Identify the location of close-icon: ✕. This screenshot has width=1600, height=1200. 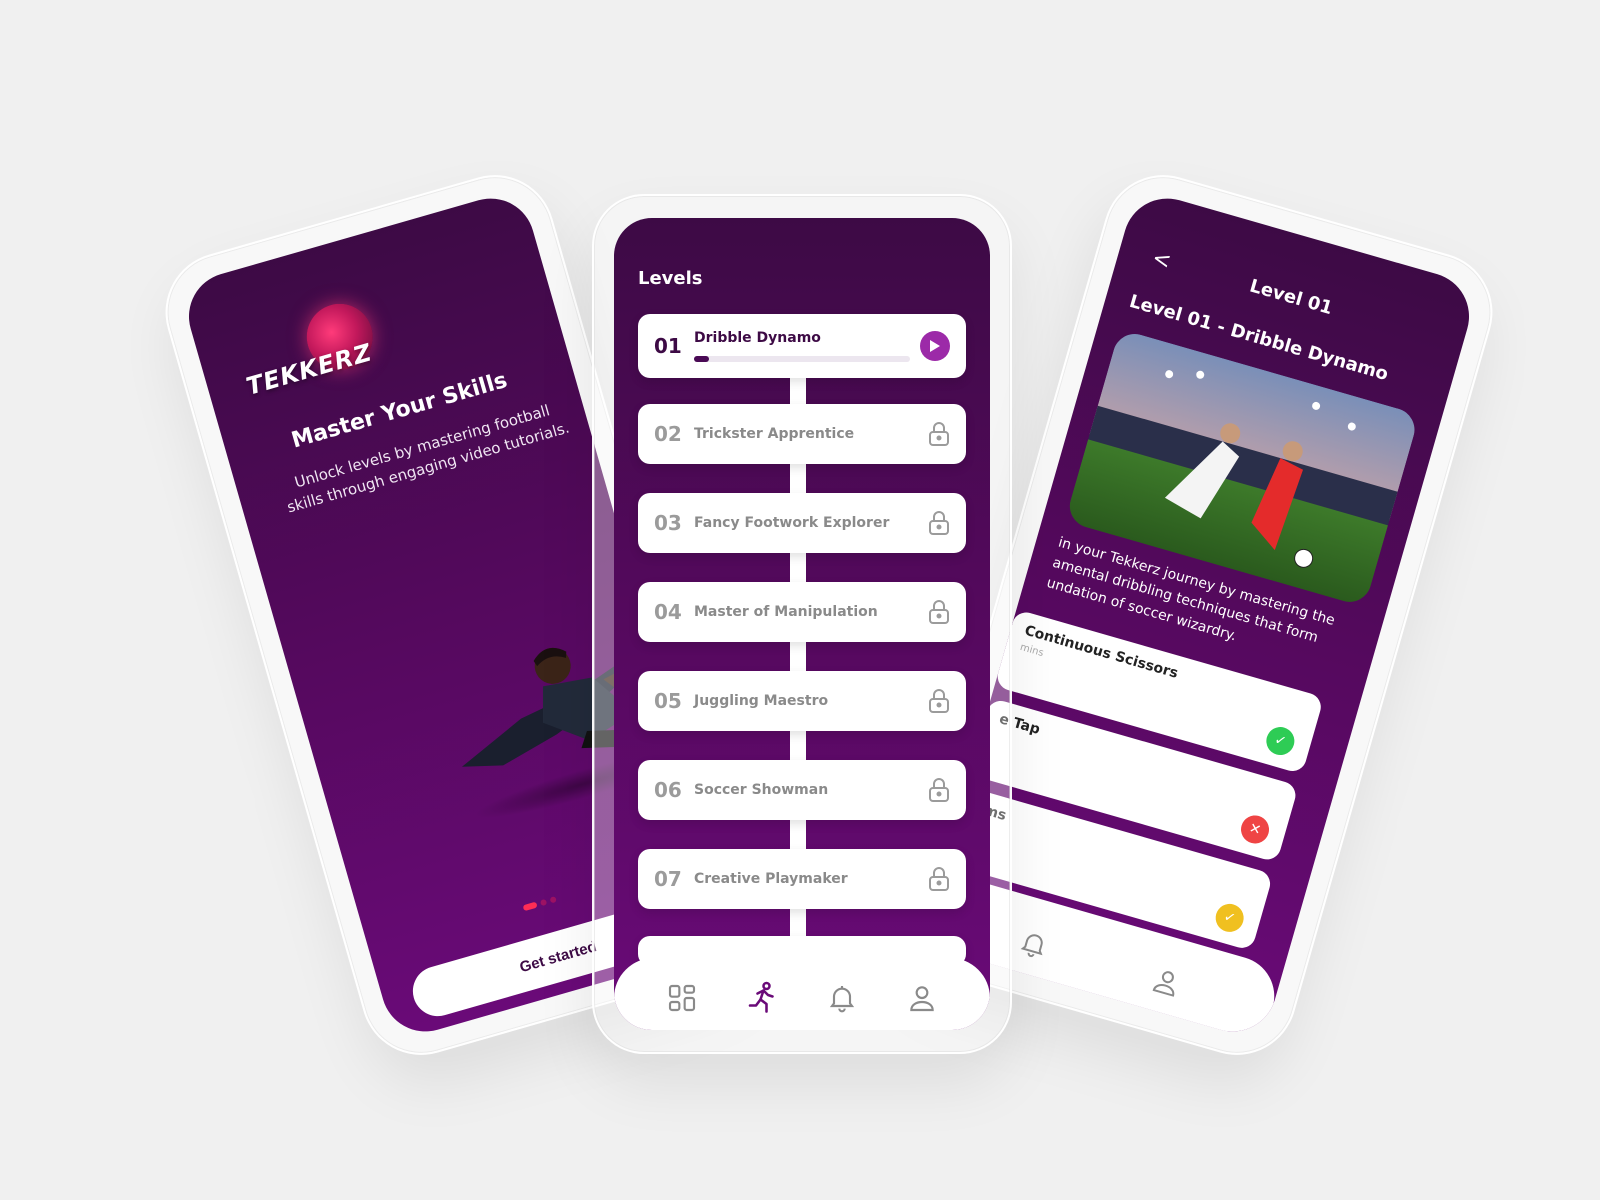
(1255, 829).